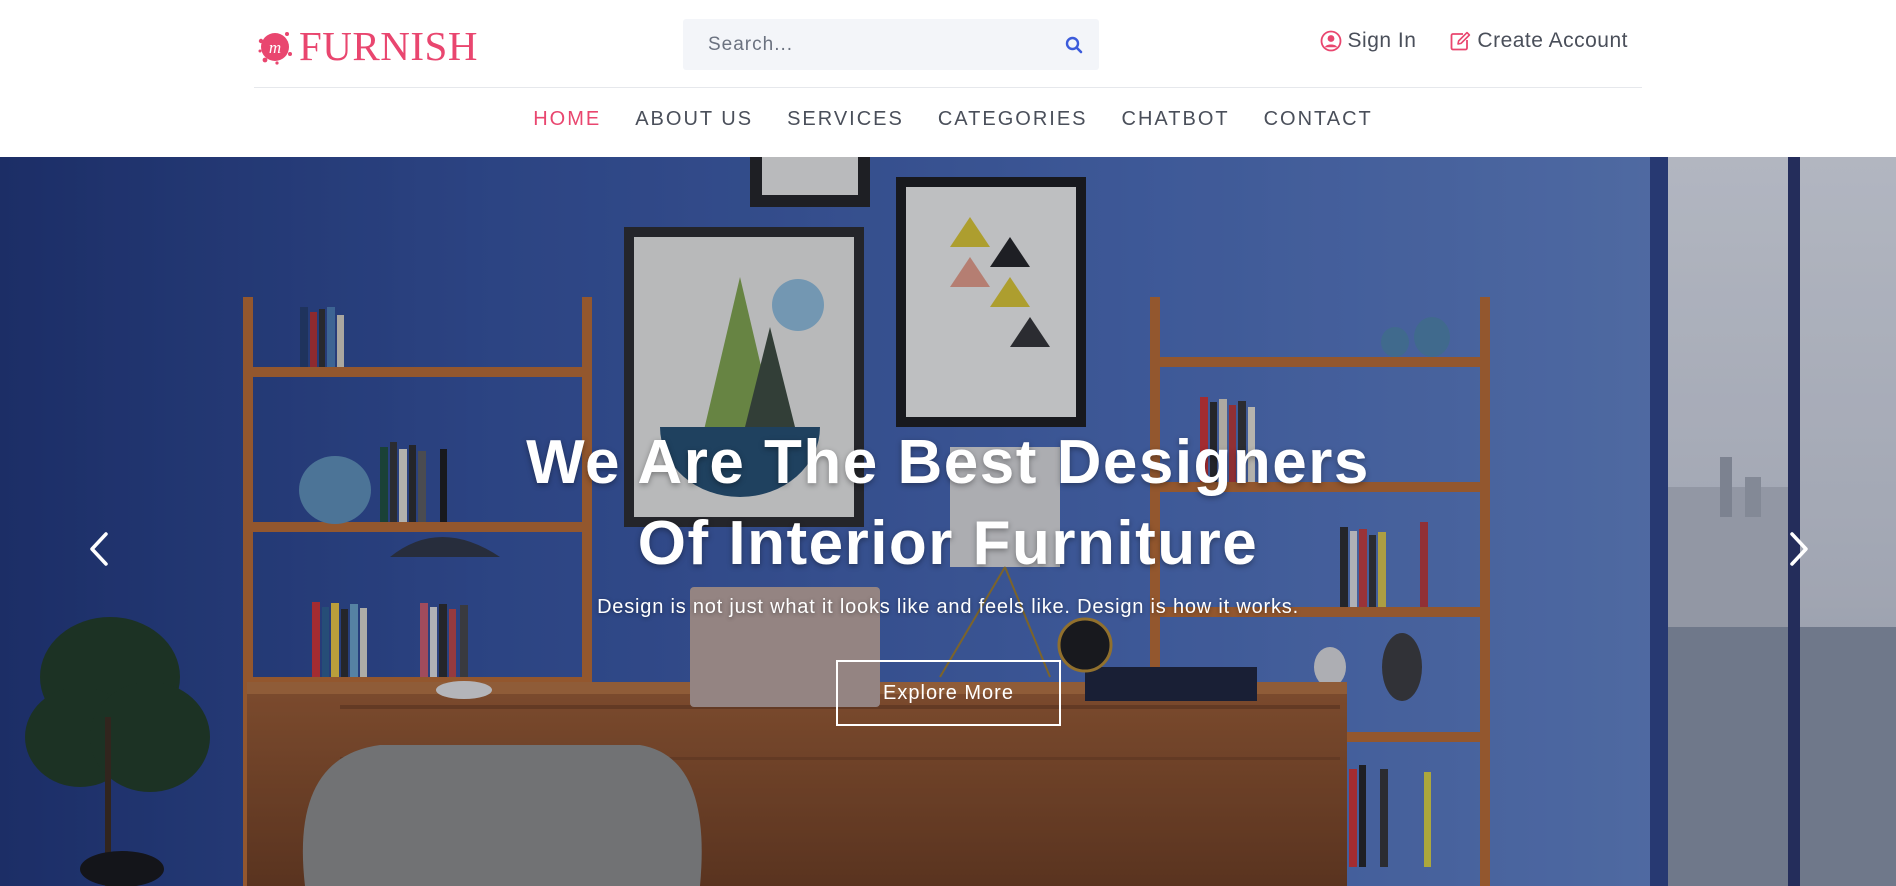 The height and width of the screenshot is (886, 1896). I want to click on search-button, so click(1074, 44).